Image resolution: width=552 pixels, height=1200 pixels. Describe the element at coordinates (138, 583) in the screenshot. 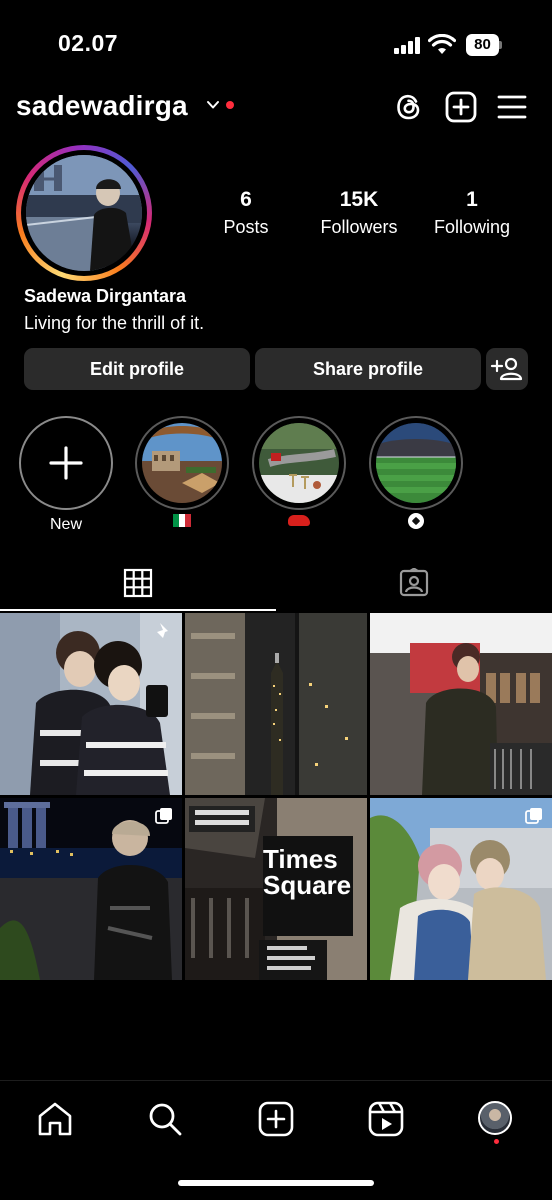

I see `grid-icon` at that location.